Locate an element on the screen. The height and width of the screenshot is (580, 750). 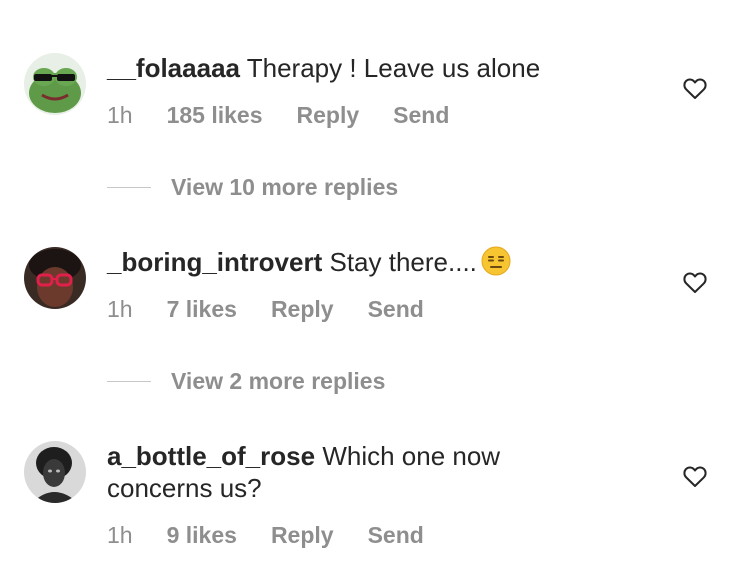
likes-count: 185 likes is located at coordinates (215, 115).